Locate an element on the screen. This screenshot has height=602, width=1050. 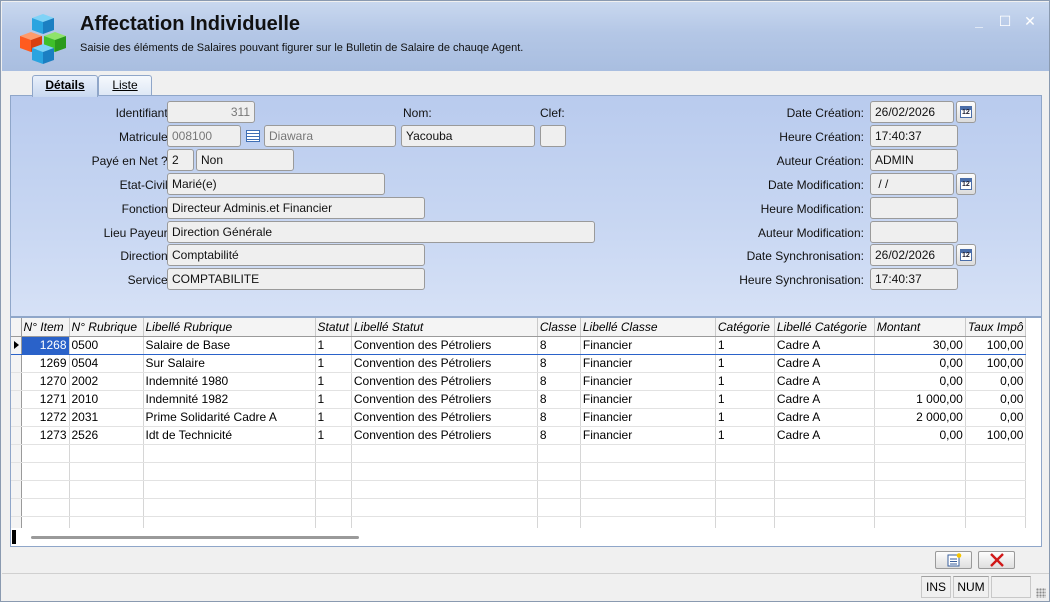
column-header-classe: Classe is located at coordinates (559, 327).